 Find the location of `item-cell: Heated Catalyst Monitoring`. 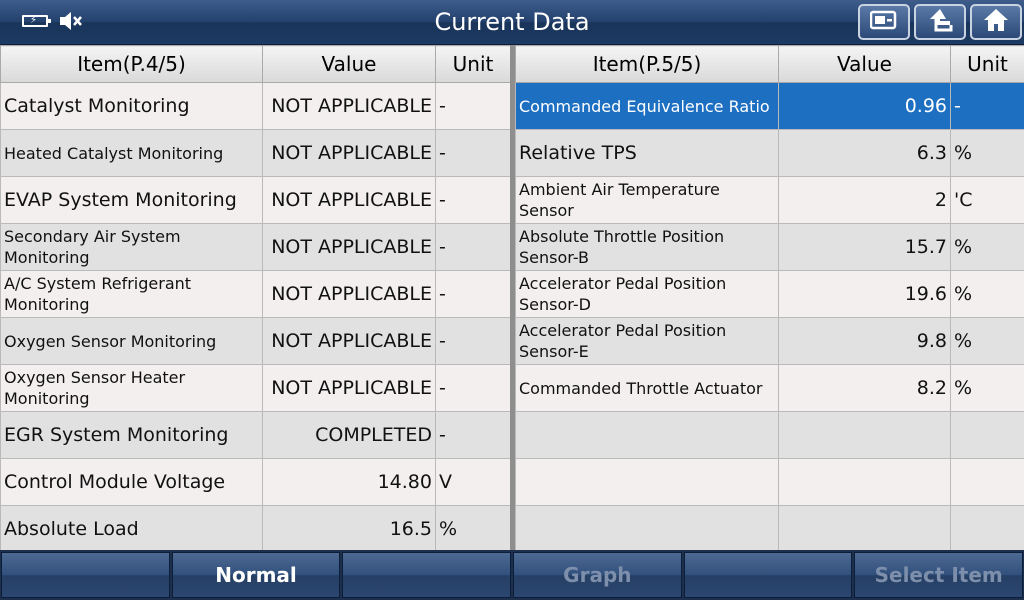

item-cell: Heated Catalyst Monitoring is located at coordinates (131, 153).